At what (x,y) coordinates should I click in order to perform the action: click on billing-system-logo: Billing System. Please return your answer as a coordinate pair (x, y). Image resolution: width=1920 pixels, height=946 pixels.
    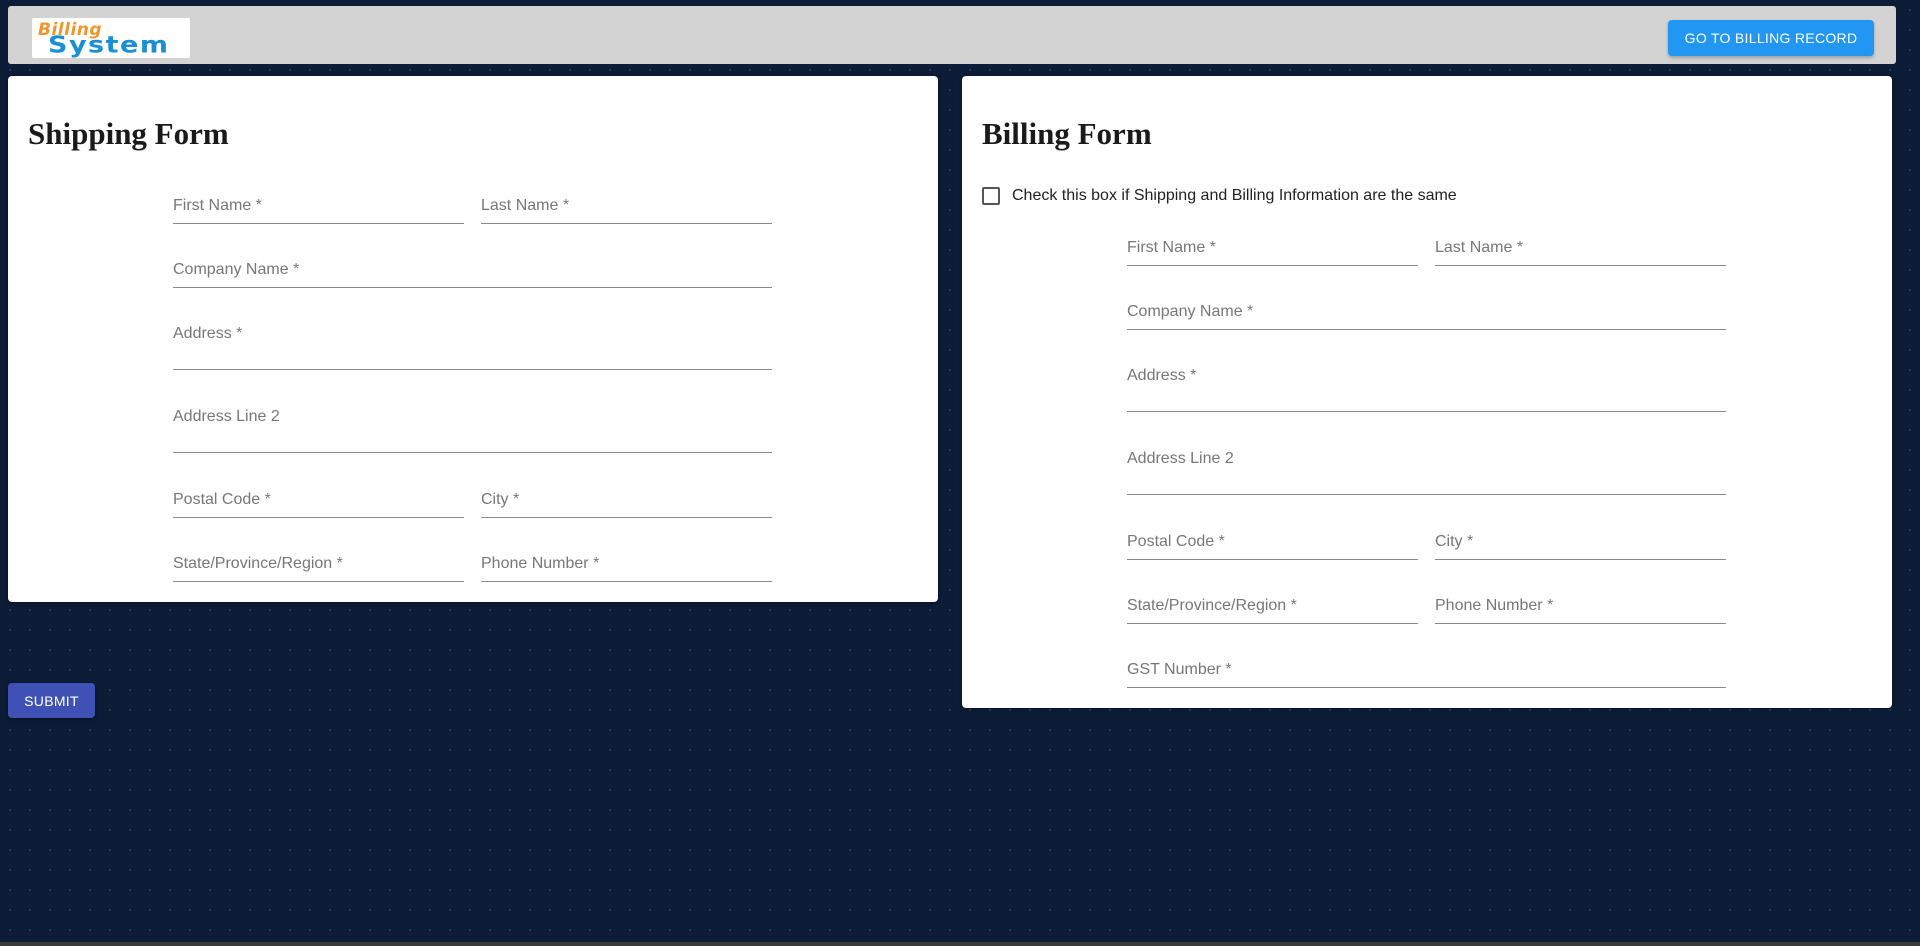
    Looking at the image, I should click on (111, 38).